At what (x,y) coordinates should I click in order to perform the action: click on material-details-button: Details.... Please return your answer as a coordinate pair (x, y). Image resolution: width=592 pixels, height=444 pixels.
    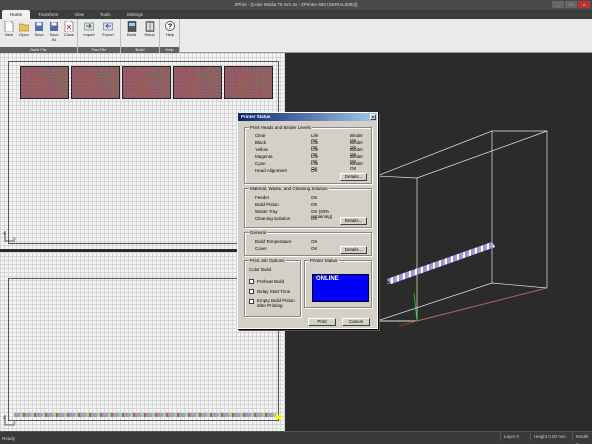
    Looking at the image, I should click on (353, 221).